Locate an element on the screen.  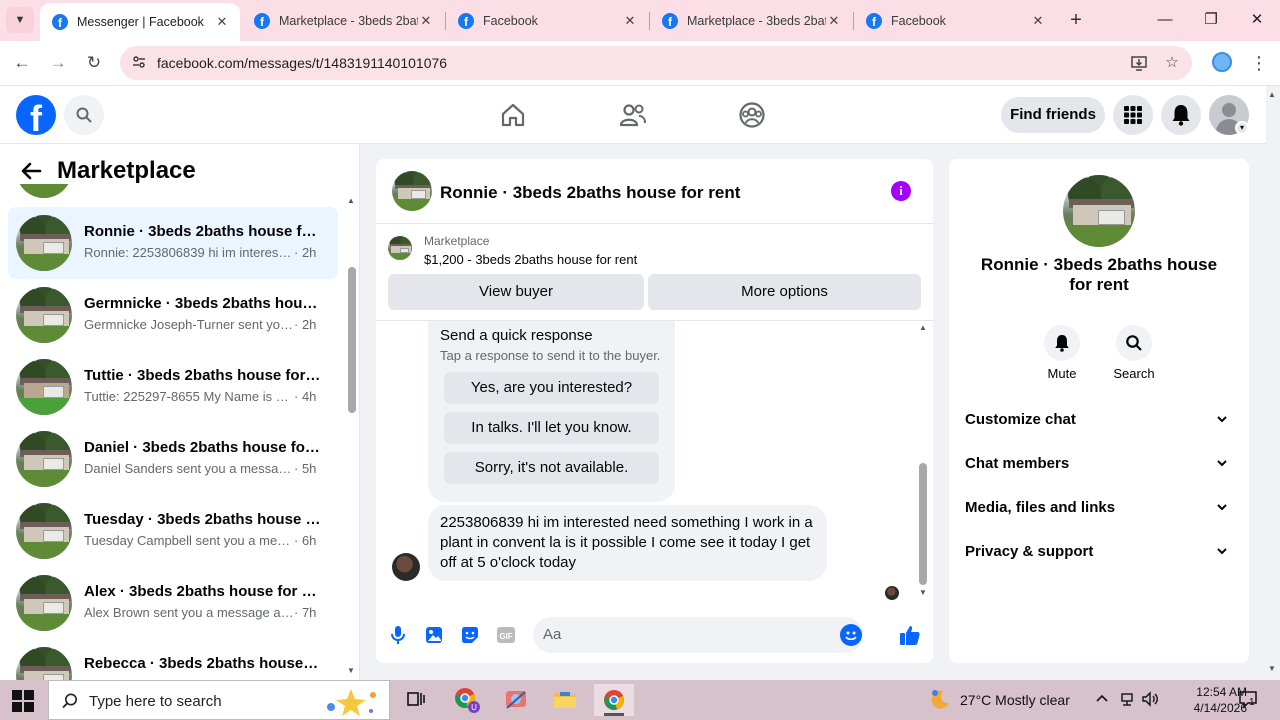
browser-menu-icon: ⋮ is located at coordinates (1259, 63).